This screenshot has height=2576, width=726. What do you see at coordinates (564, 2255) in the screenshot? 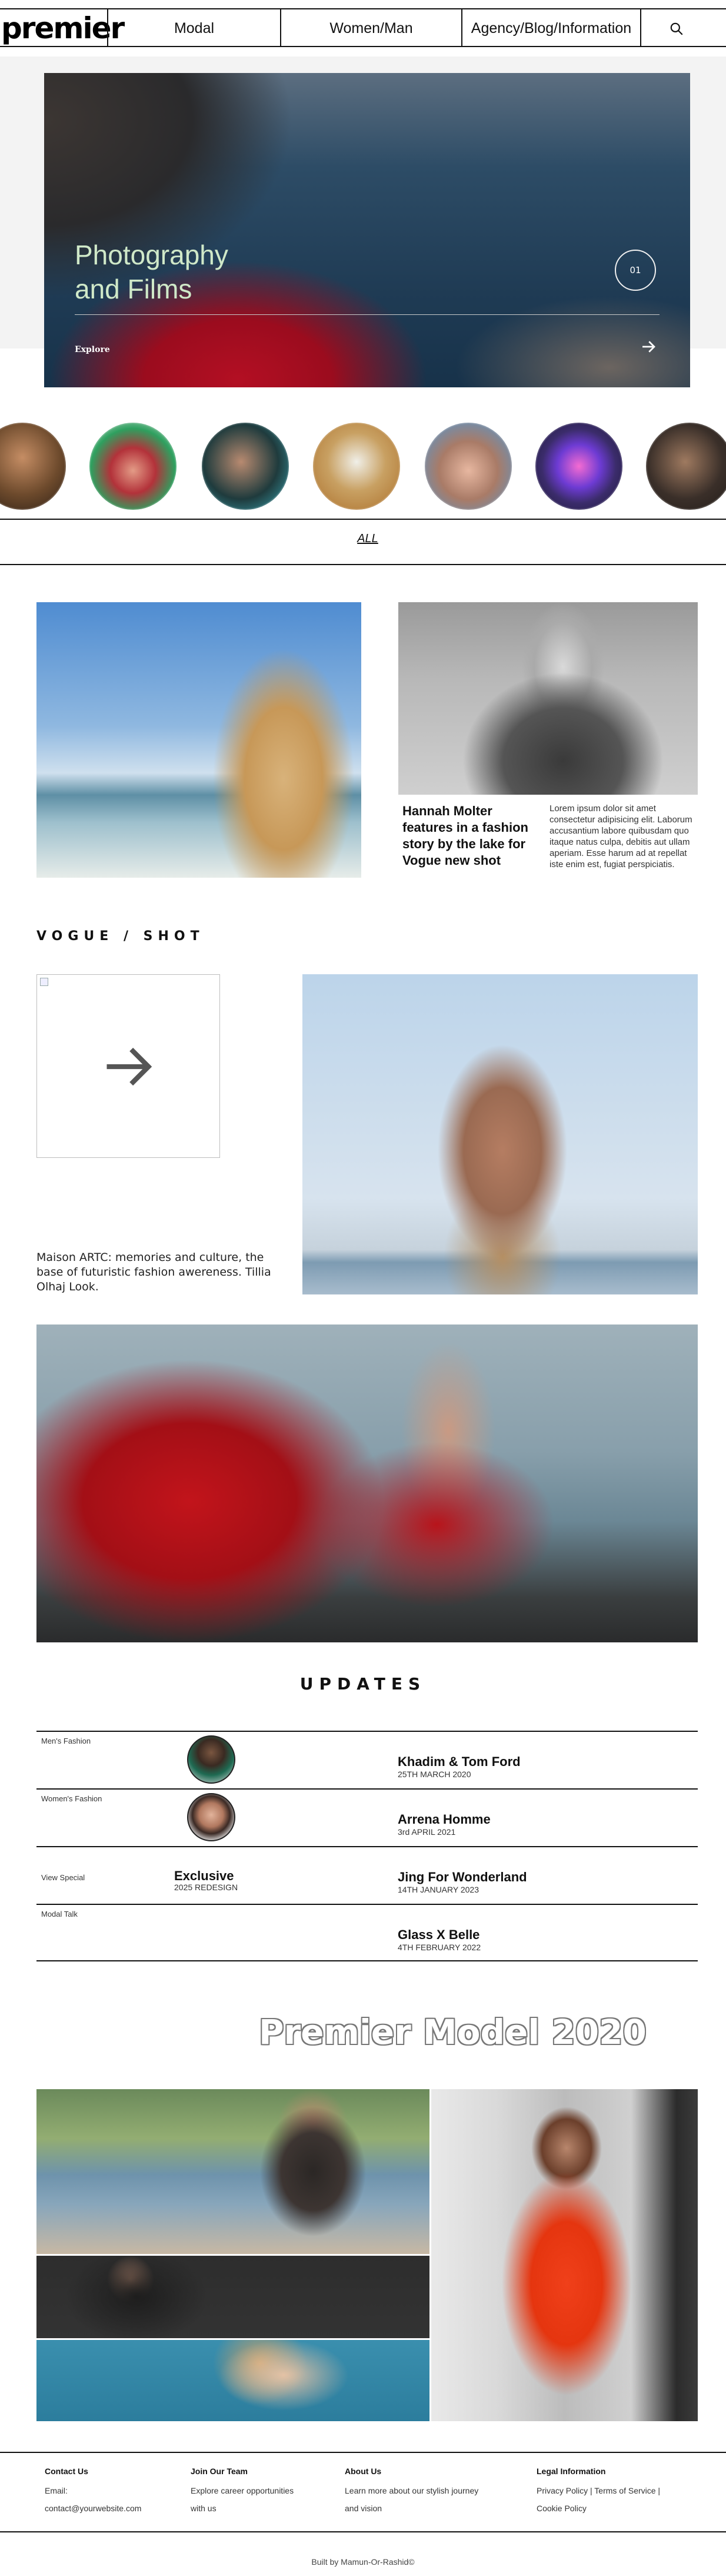
I see `gallery-photo-orange-dress` at bounding box center [564, 2255].